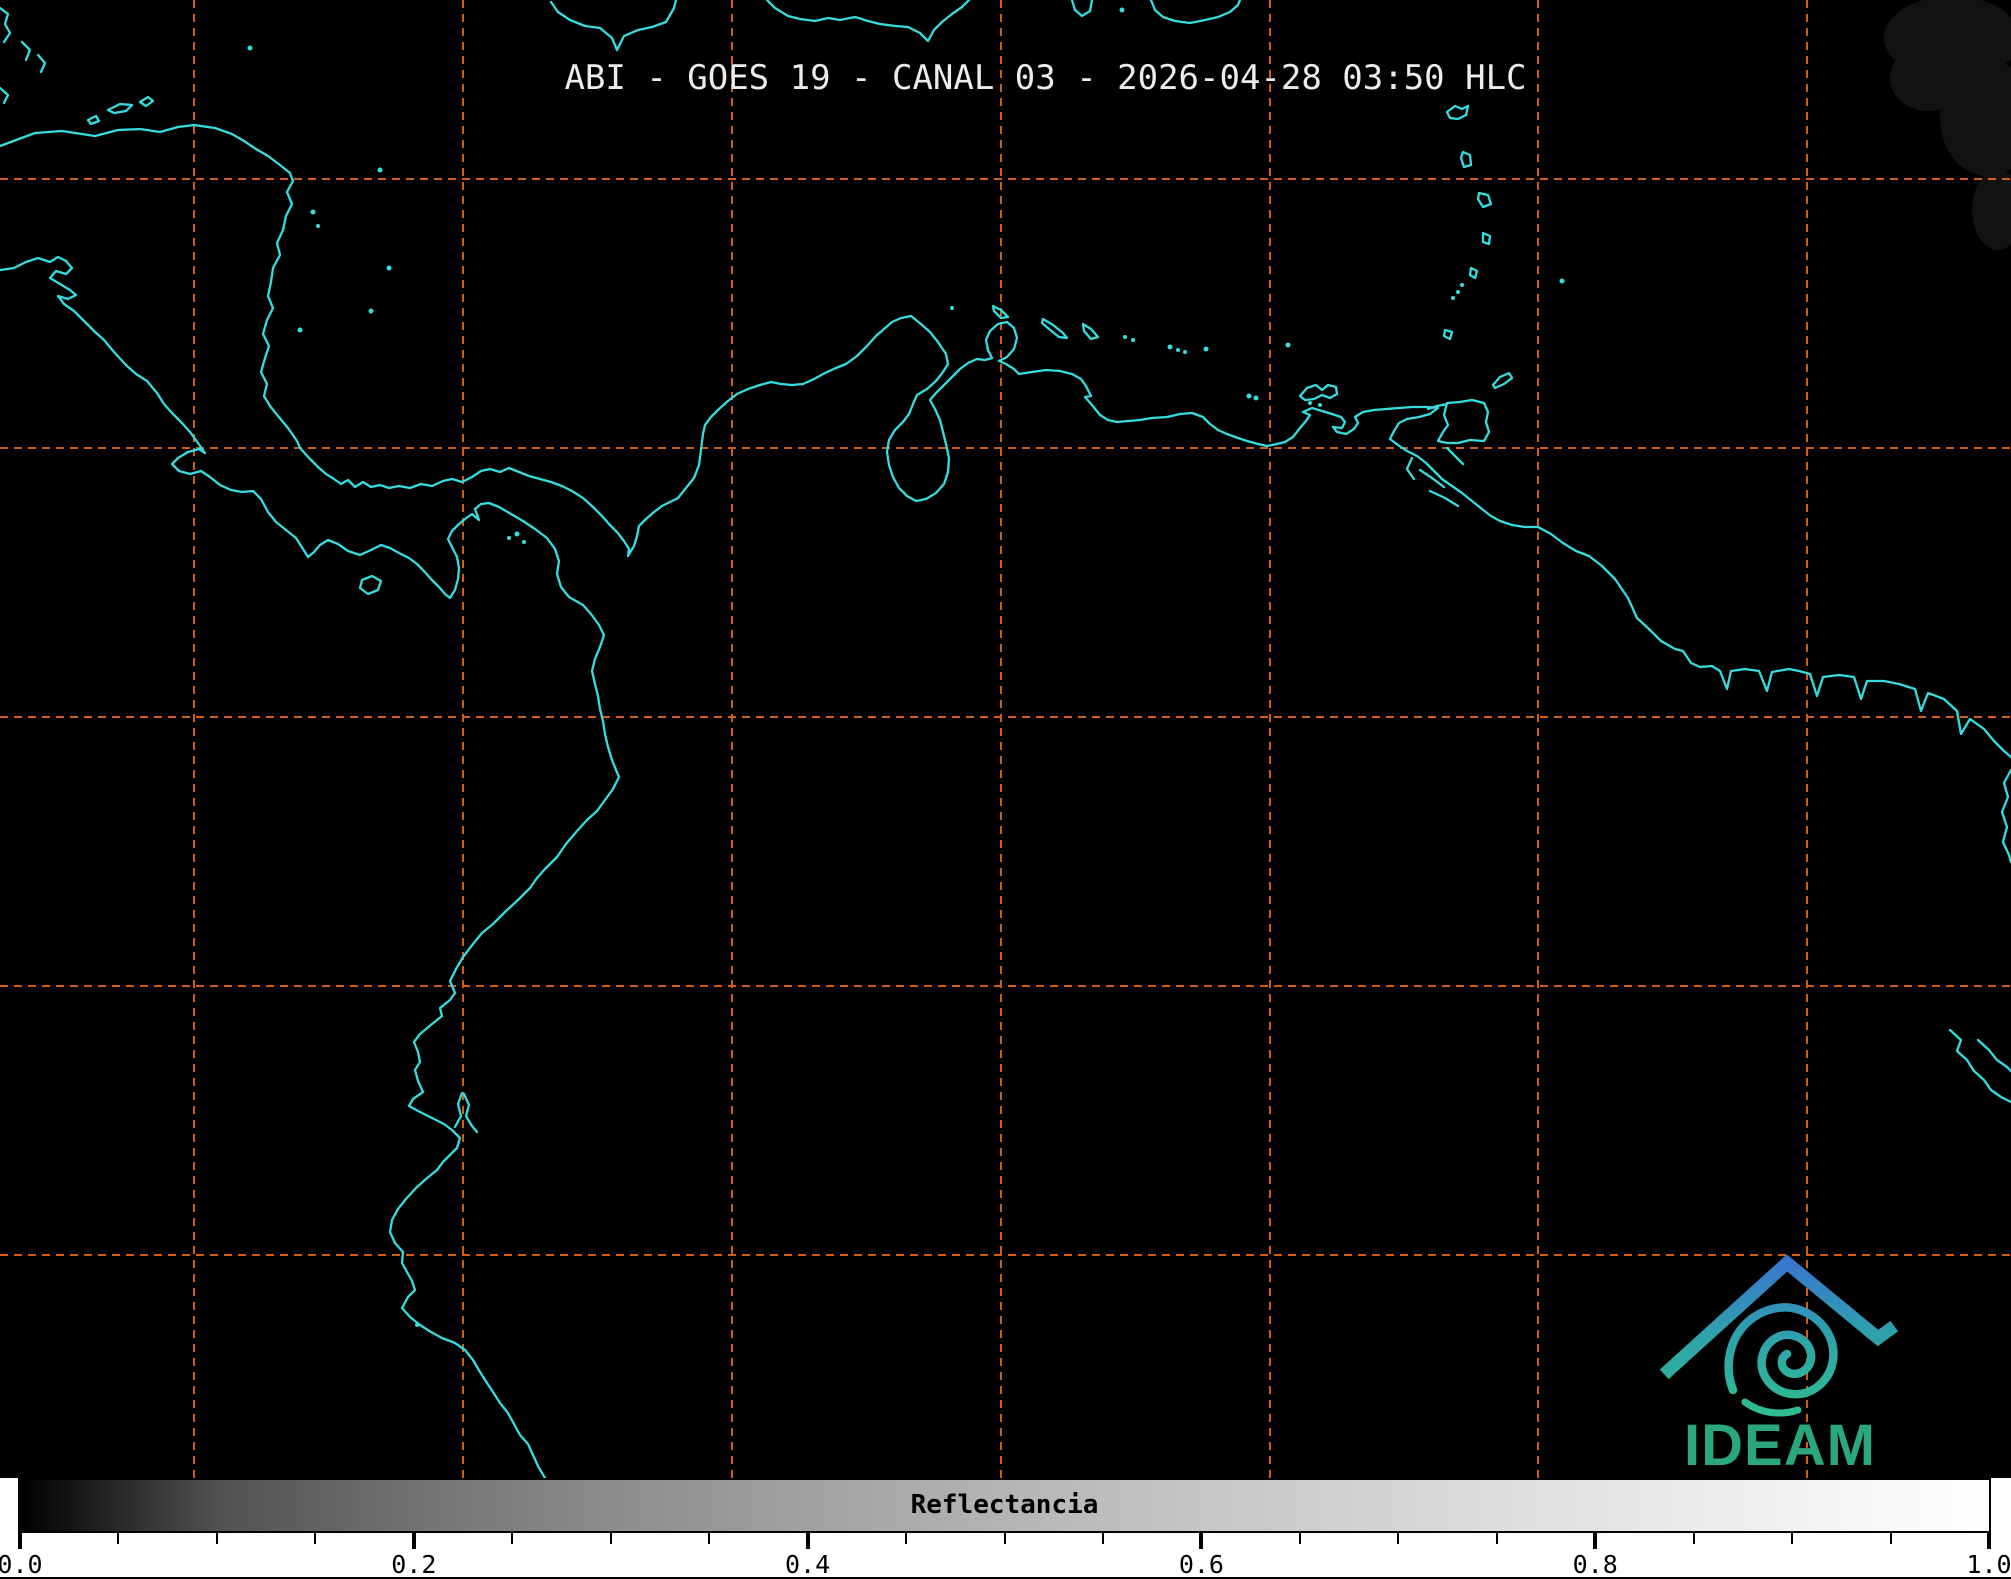 This screenshot has height=1579, width=2011. I want to click on colorbar-tick-label: 0.4, so click(808, 1564).